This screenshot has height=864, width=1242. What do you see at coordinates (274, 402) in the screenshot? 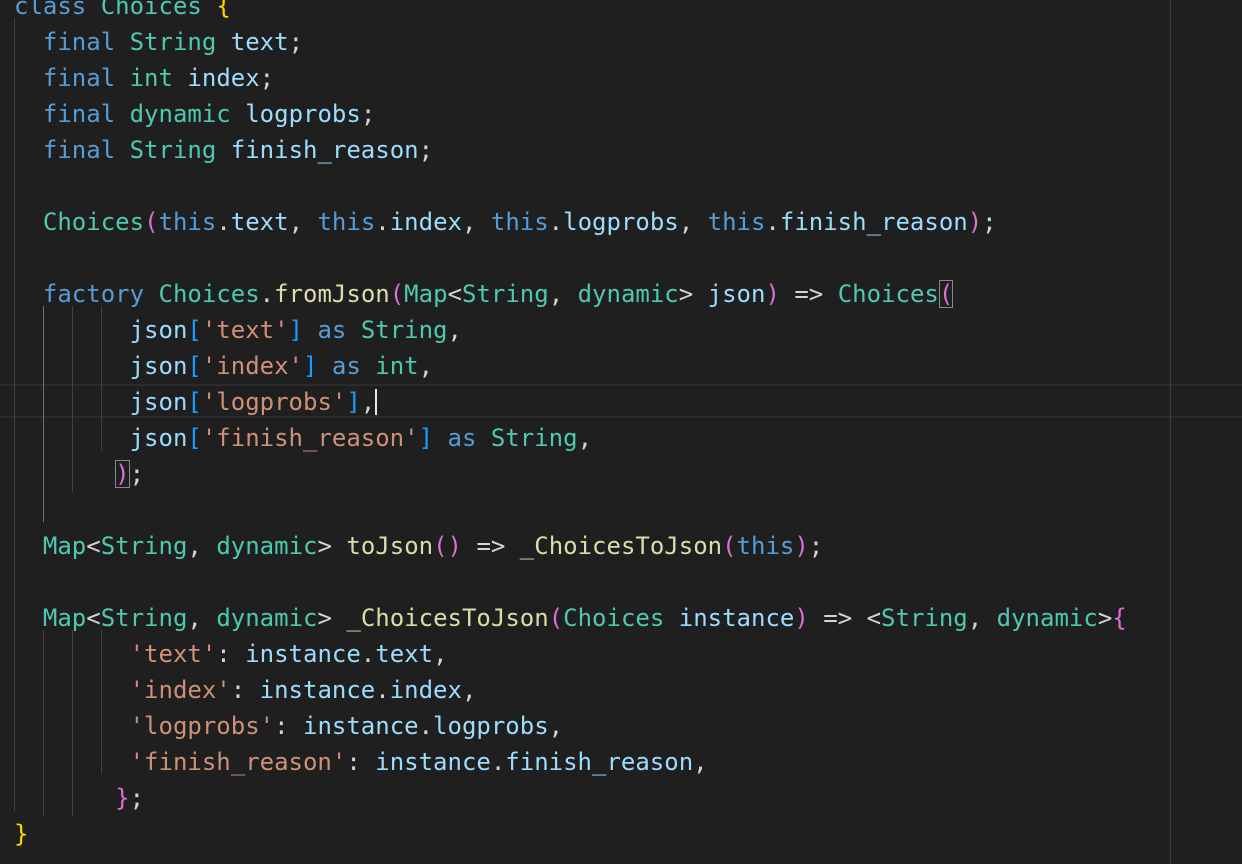
I see `code-token: 'logprobs'` at bounding box center [274, 402].